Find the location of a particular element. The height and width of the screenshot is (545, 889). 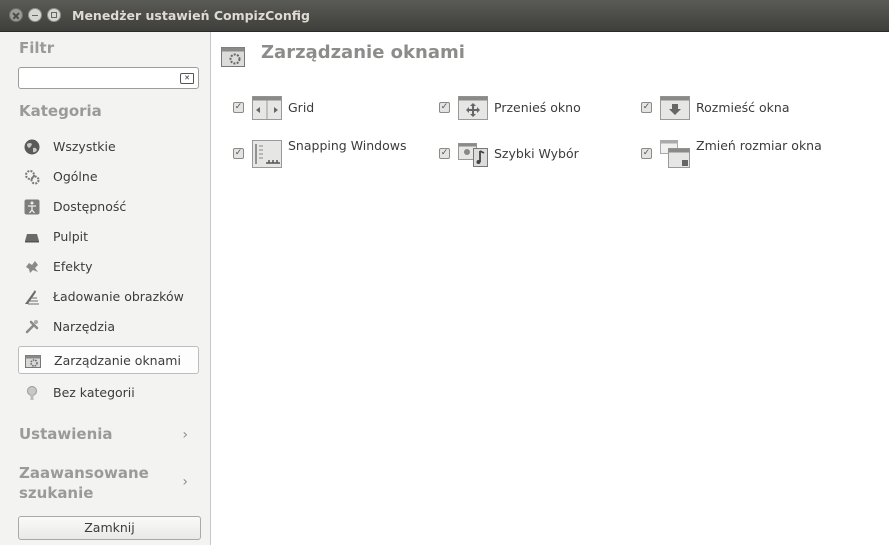

desktop-icon is located at coordinates (32, 238).